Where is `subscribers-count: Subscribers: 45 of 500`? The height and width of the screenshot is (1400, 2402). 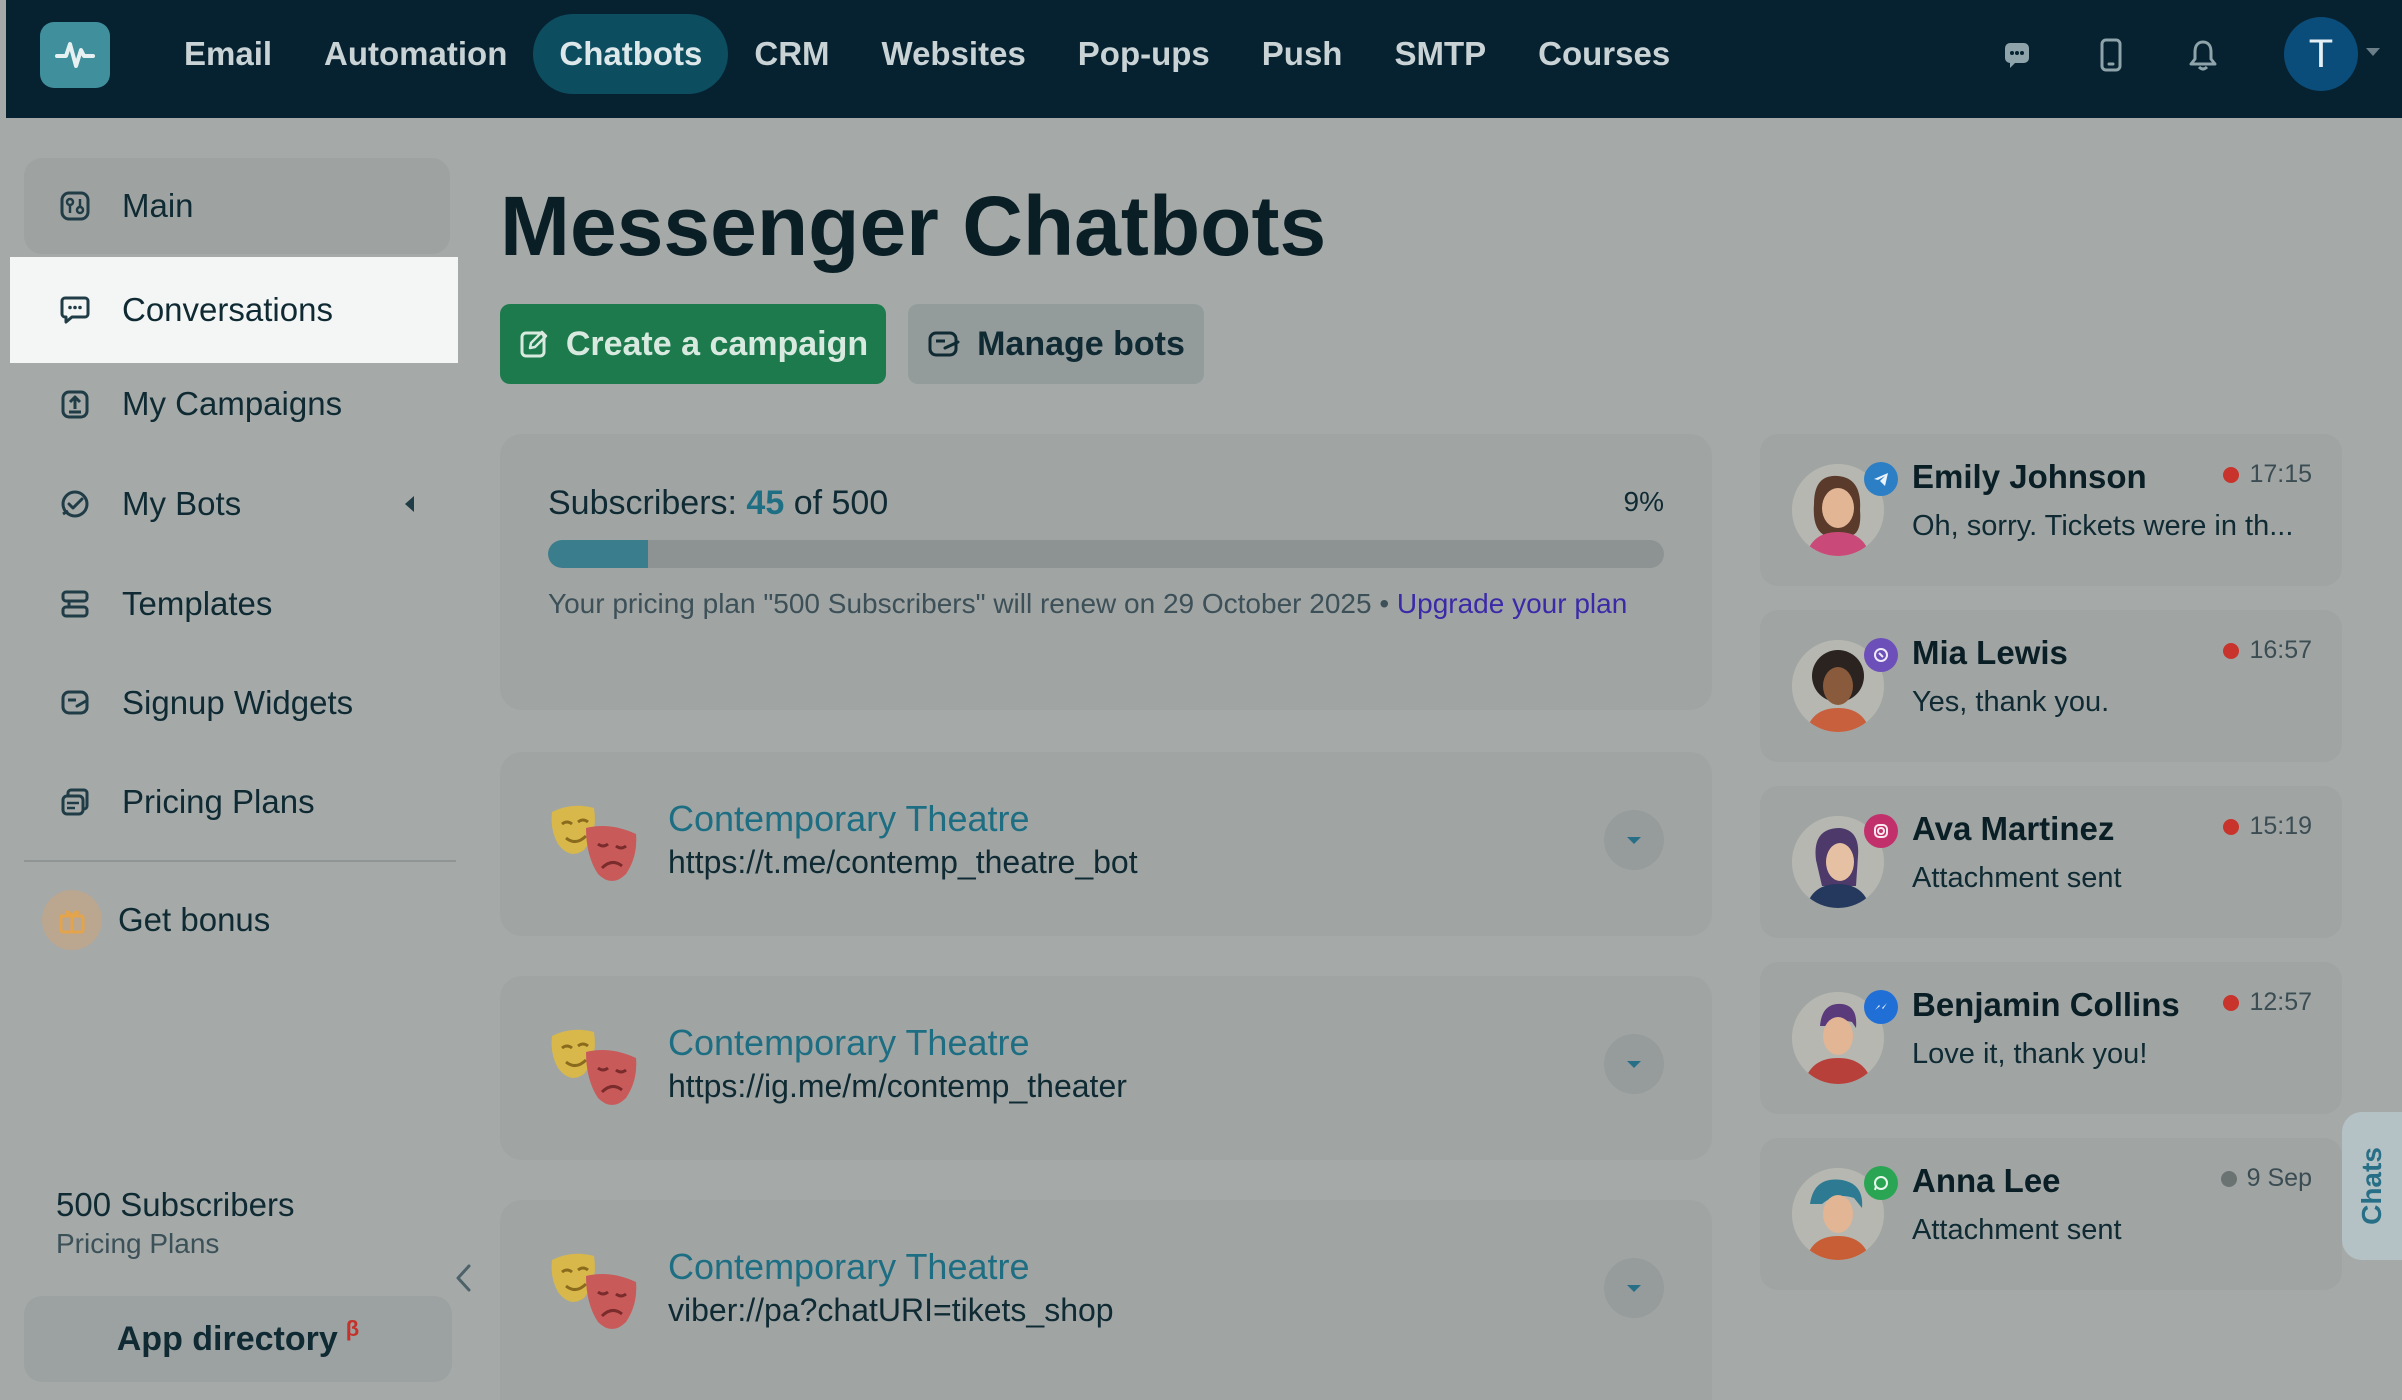 subscribers-count: Subscribers: 45 of 500 is located at coordinates (718, 503).